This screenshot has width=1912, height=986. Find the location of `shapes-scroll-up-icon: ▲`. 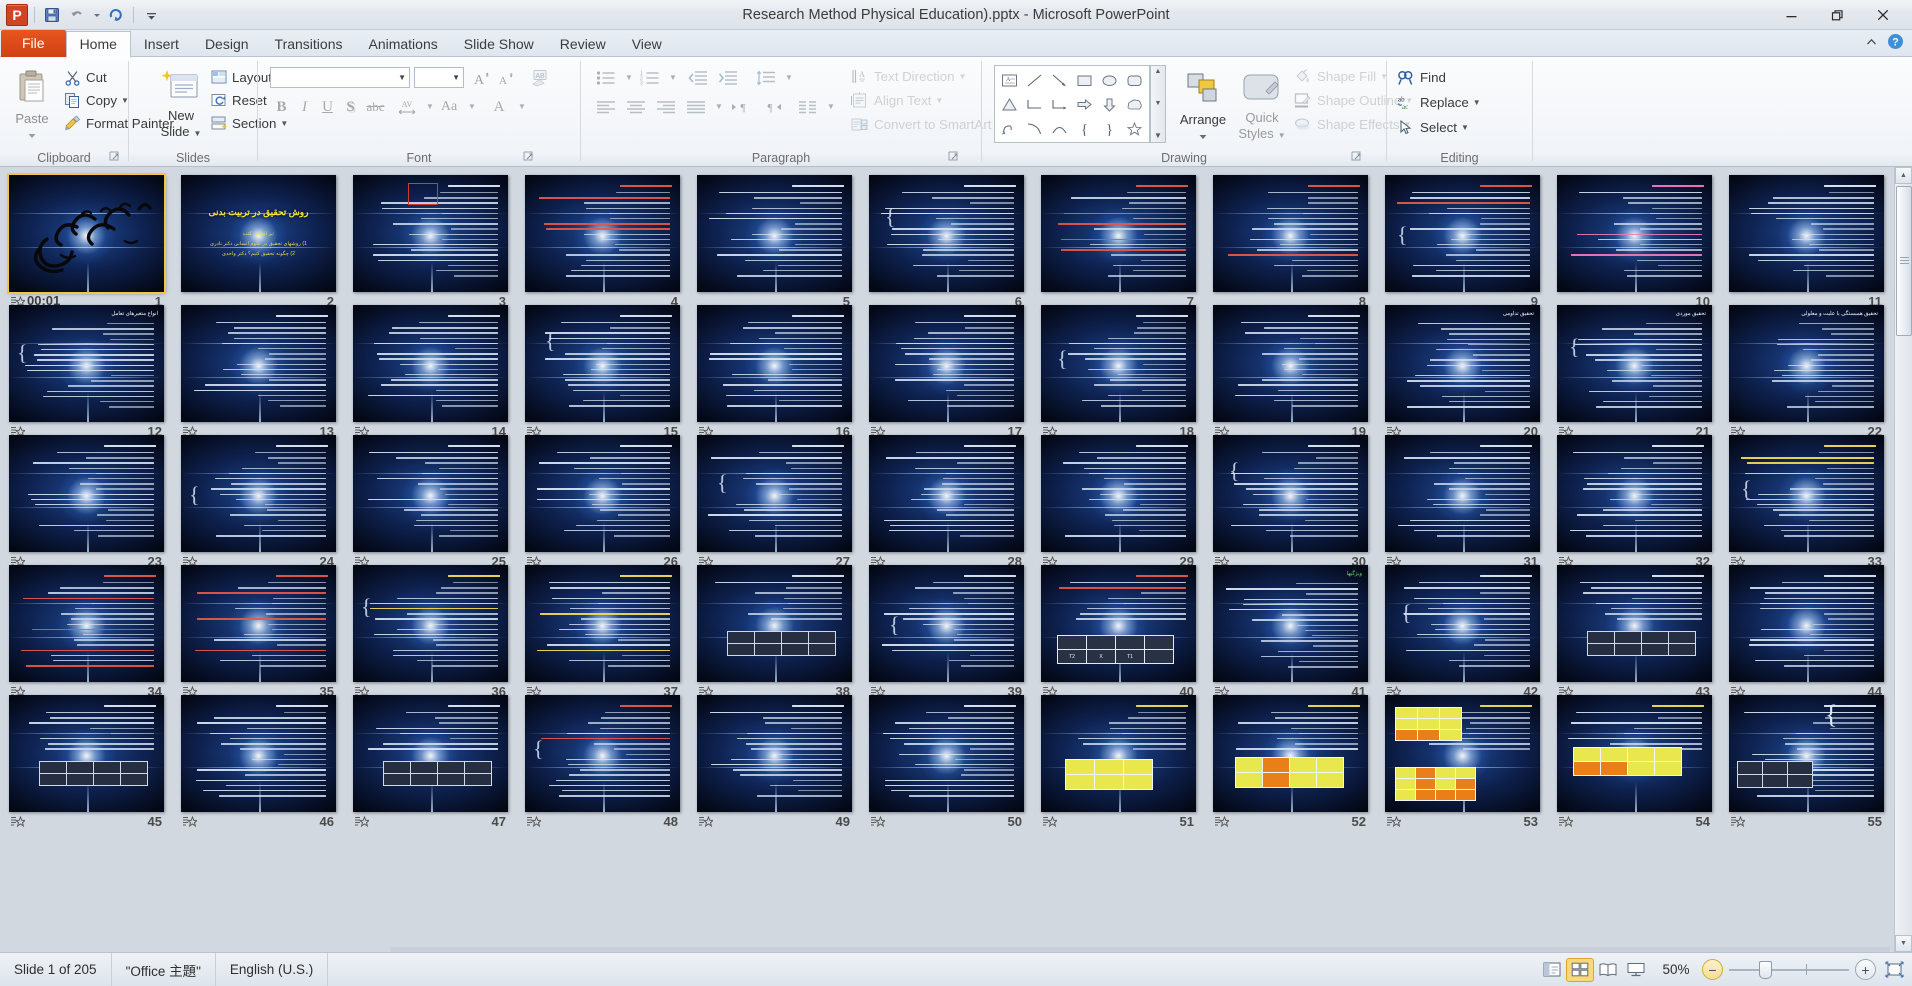

shapes-scroll-up-icon: ▲ is located at coordinates (1158, 71).